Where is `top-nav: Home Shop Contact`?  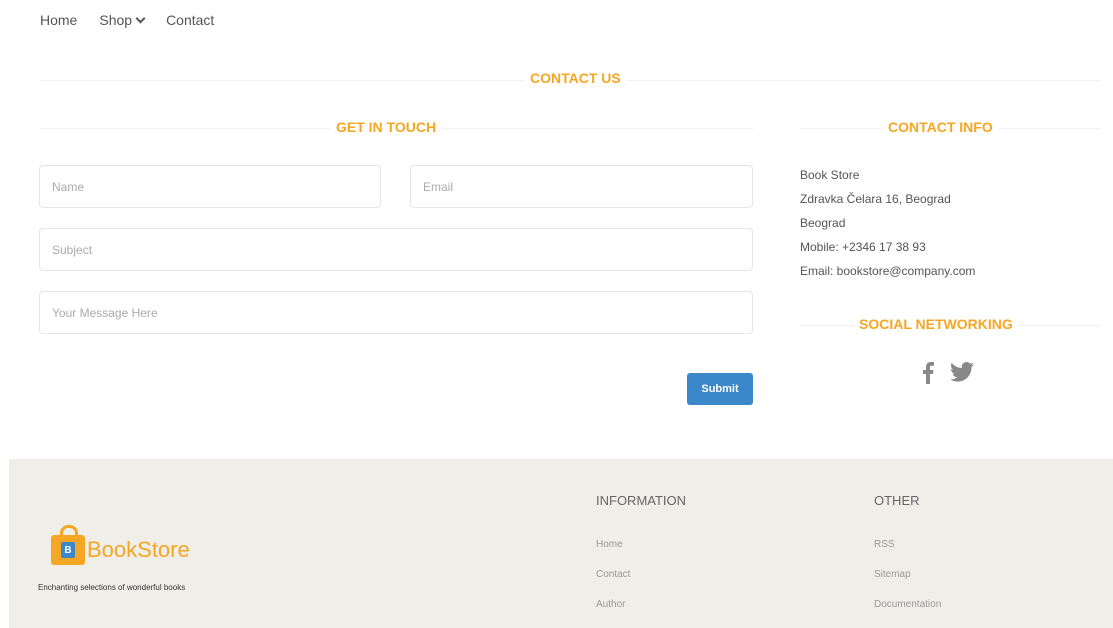
top-nav: Home Shop Contact is located at coordinates (127, 20).